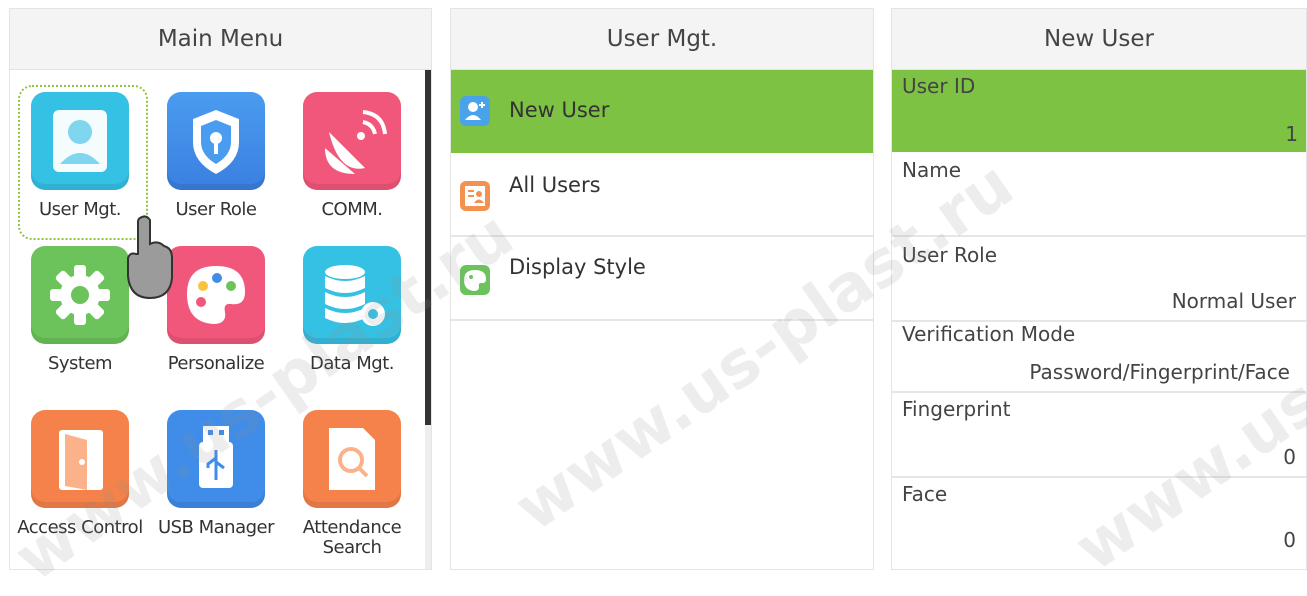 Image resolution: width=1307 pixels, height=596 pixels. Describe the element at coordinates (352, 295) in the screenshot. I see `database-gear-icon` at that location.